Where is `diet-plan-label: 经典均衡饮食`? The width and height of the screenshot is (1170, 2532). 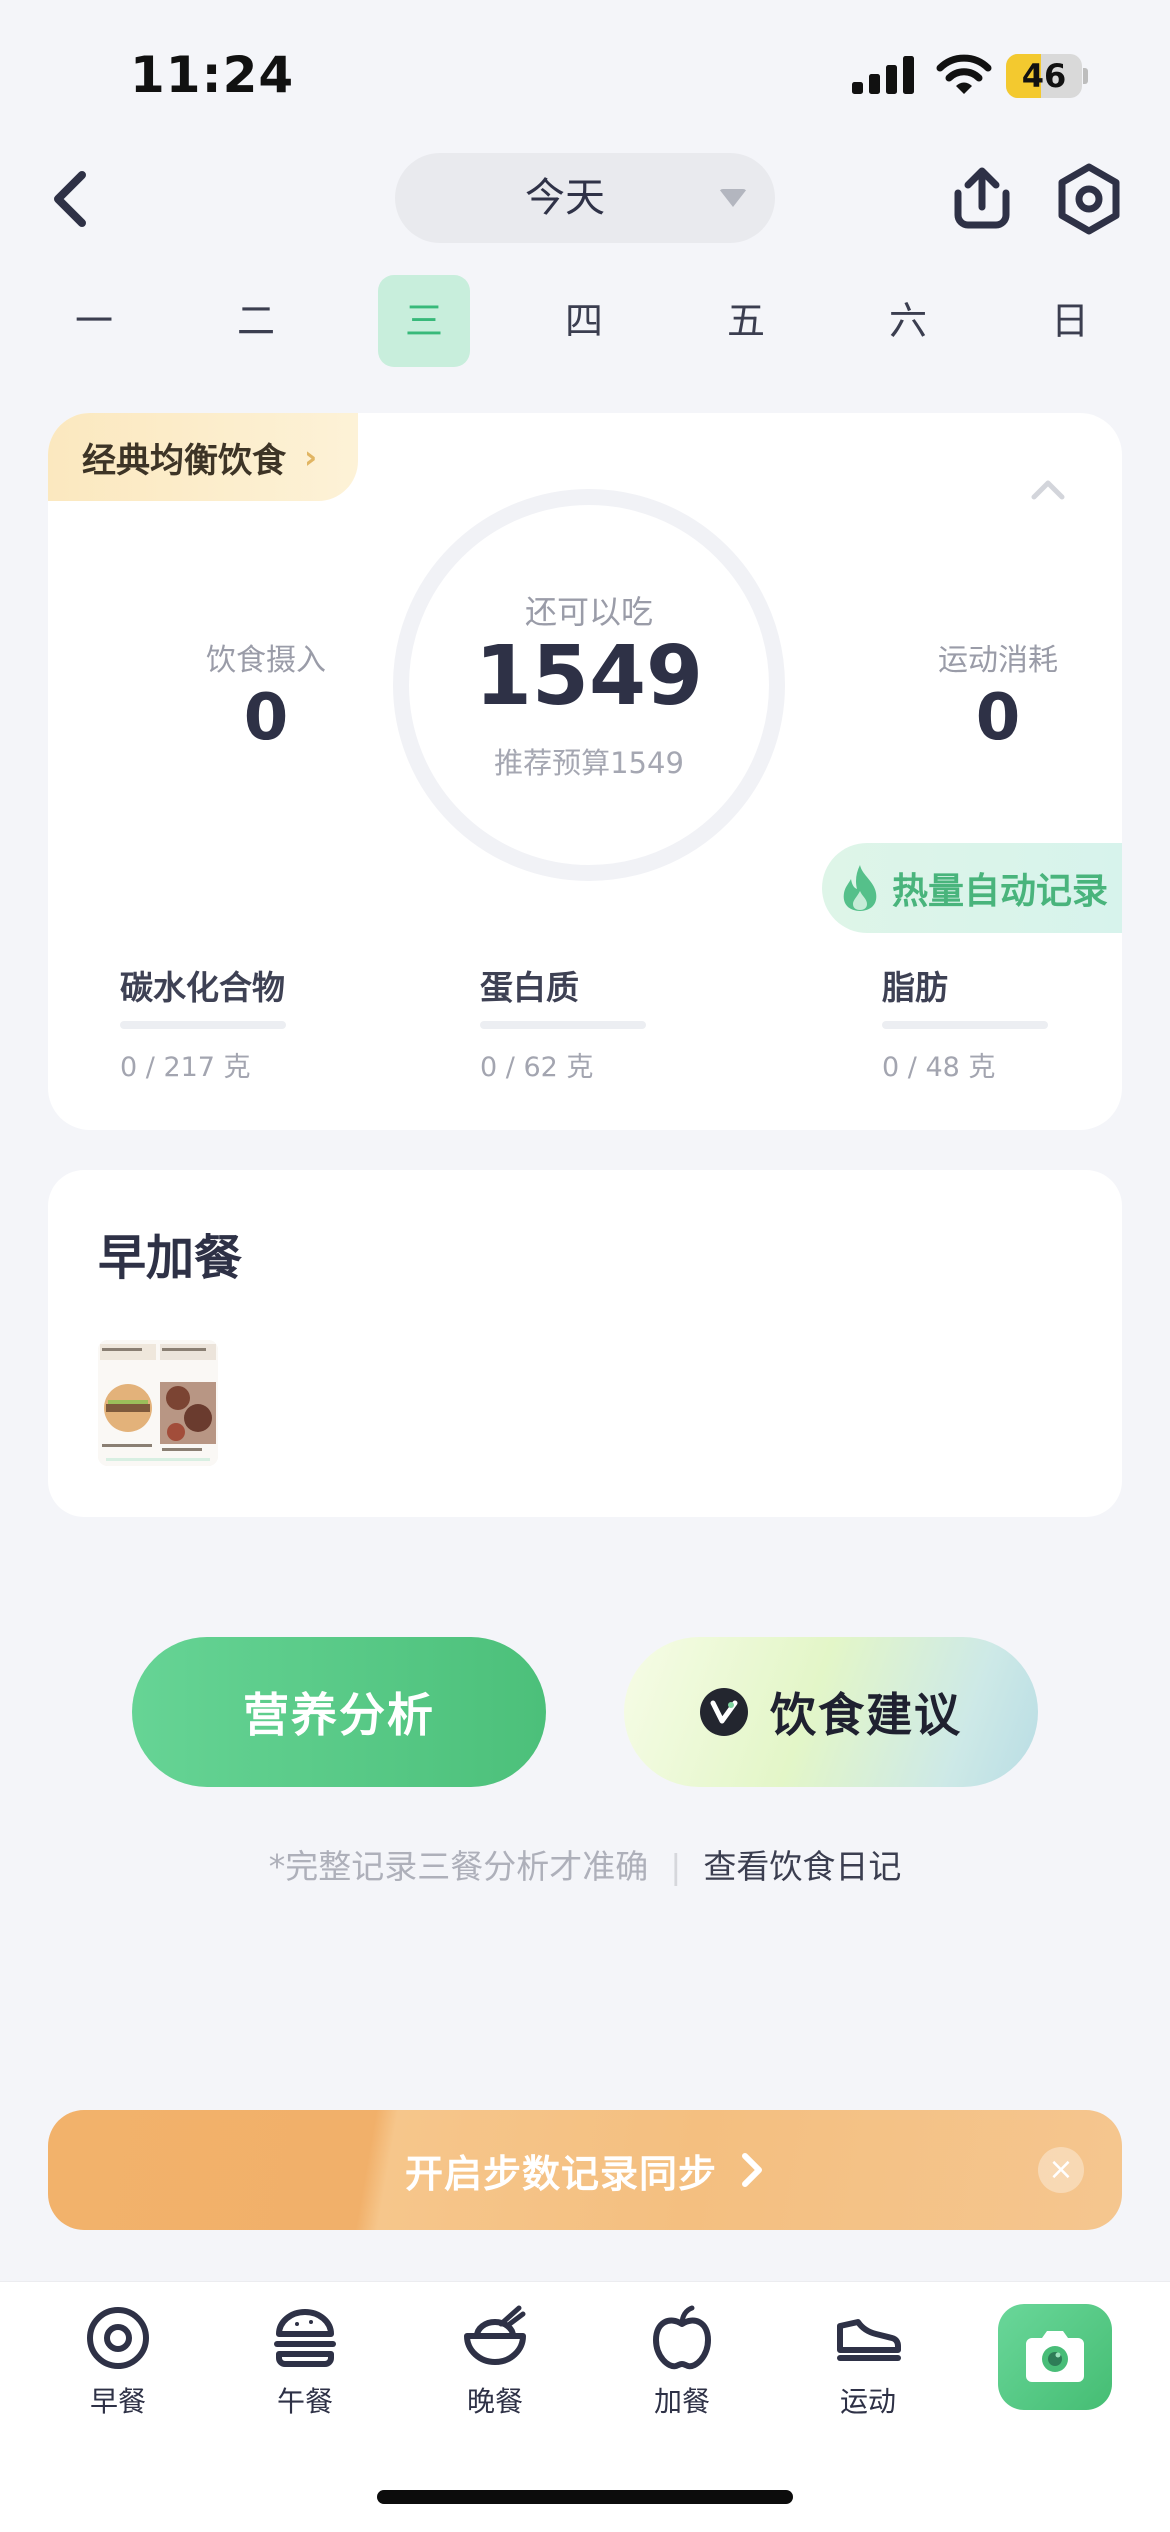 diet-plan-label: 经典均衡饮食 is located at coordinates (184, 460).